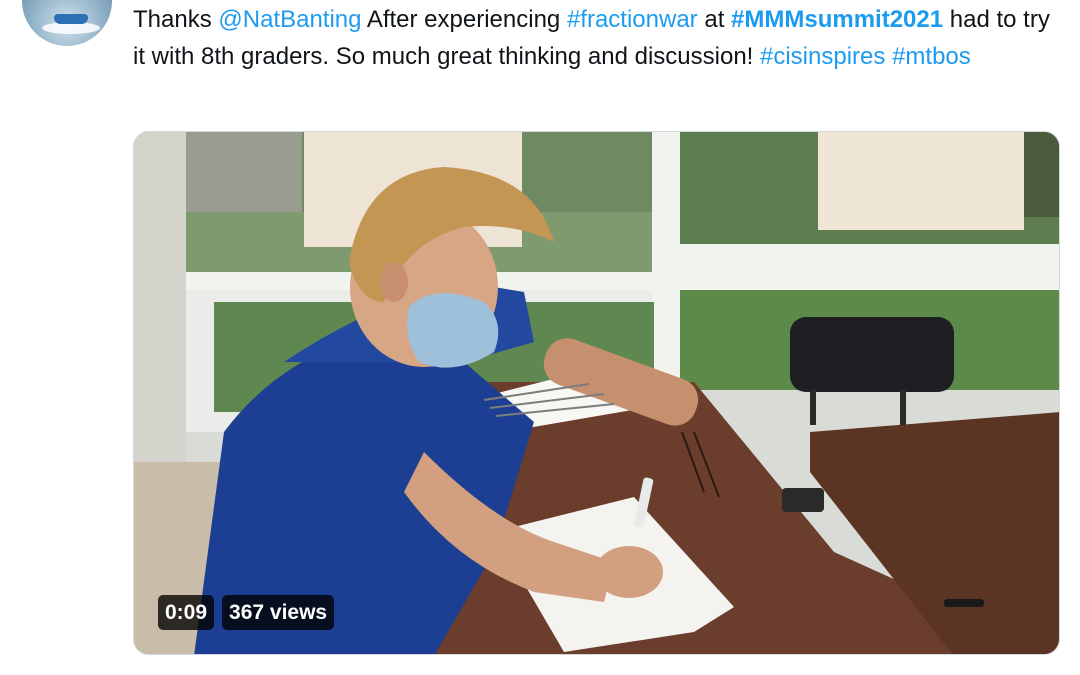 The height and width of the screenshot is (675, 1080). What do you see at coordinates (822, 56) in the screenshot?
I see `hashtag-cisinspires-link: #cisinspires` at bounding box center [822, 56].